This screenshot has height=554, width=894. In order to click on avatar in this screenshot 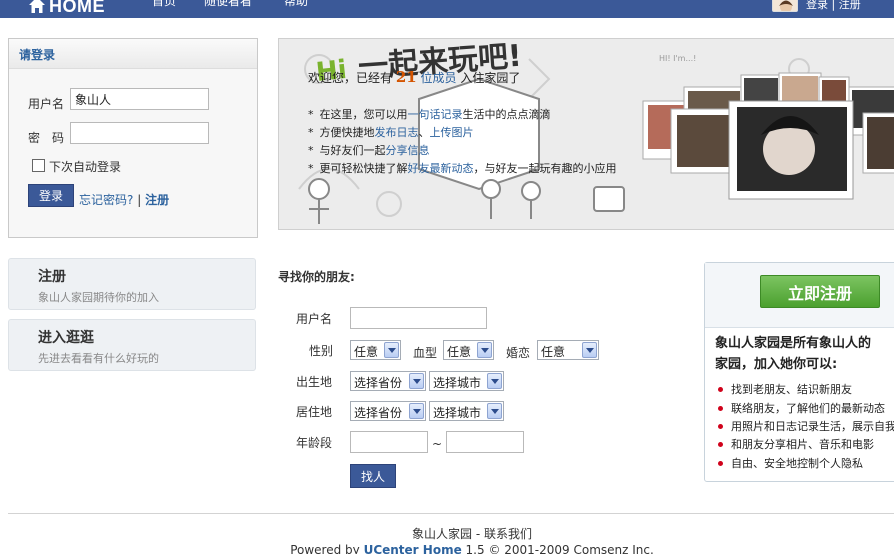, I will do `click(785, 6)`.